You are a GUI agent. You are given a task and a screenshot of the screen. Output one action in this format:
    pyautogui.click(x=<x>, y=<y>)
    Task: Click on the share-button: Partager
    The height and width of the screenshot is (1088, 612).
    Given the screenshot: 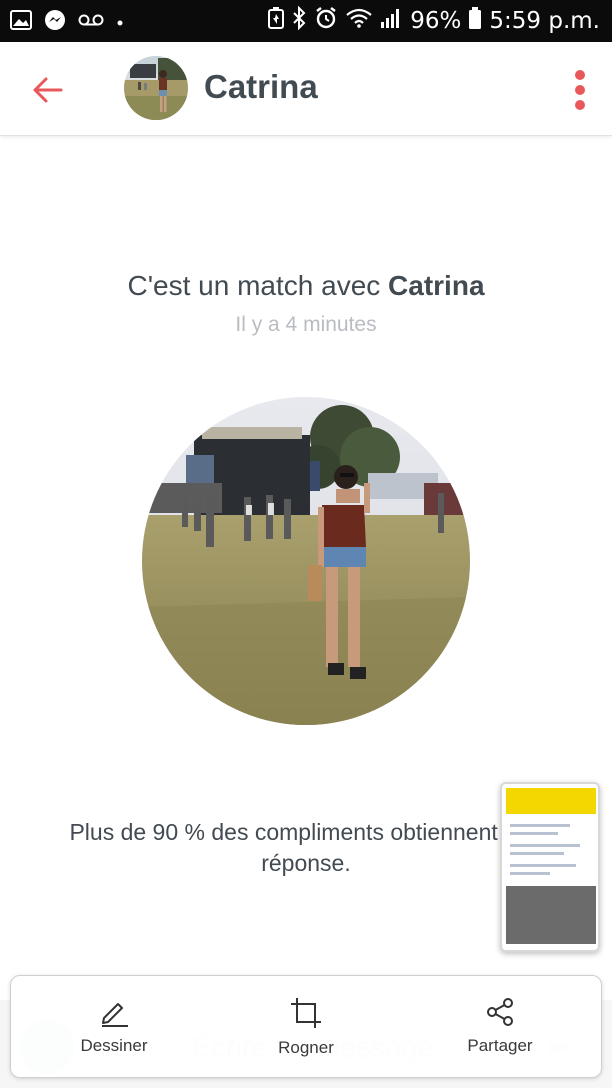 What is the action you would take?
    pyautogui.click(x=500, y=1033)
    